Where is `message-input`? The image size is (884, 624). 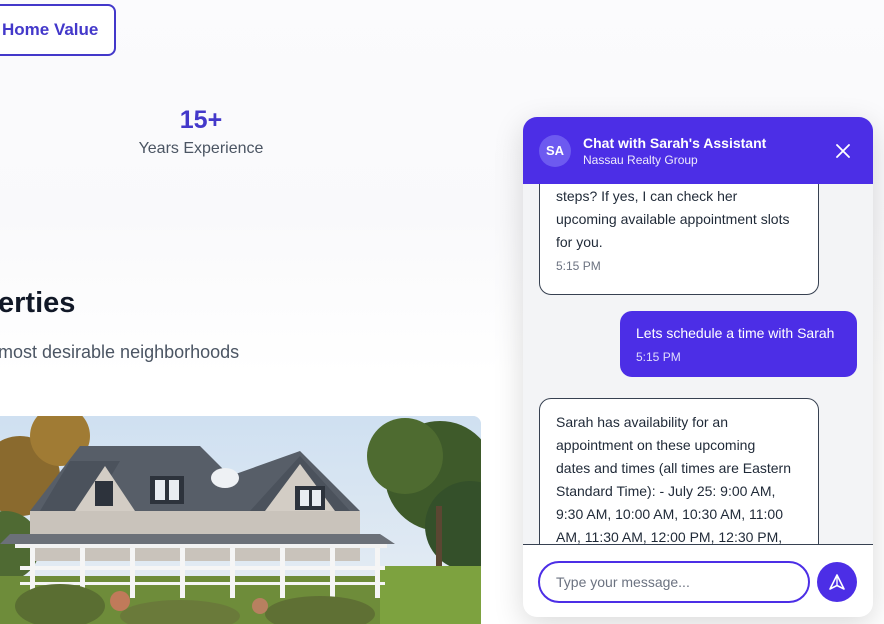 message-input is located at coordinates (674, 582).